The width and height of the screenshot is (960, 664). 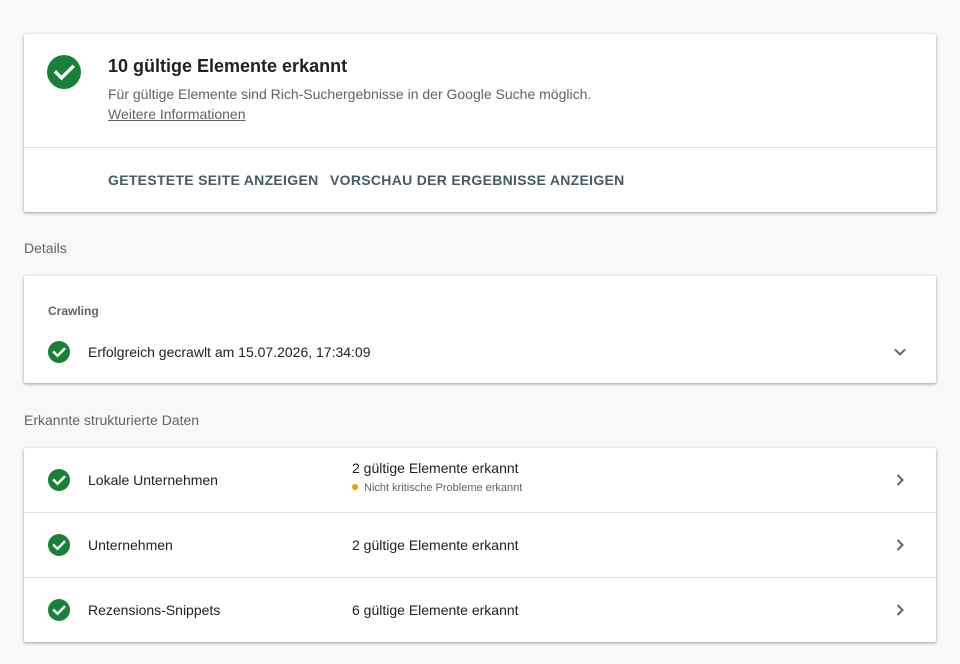 I want to click on learn-more-link: Weitere Informationen, so click(x=176, y=114).